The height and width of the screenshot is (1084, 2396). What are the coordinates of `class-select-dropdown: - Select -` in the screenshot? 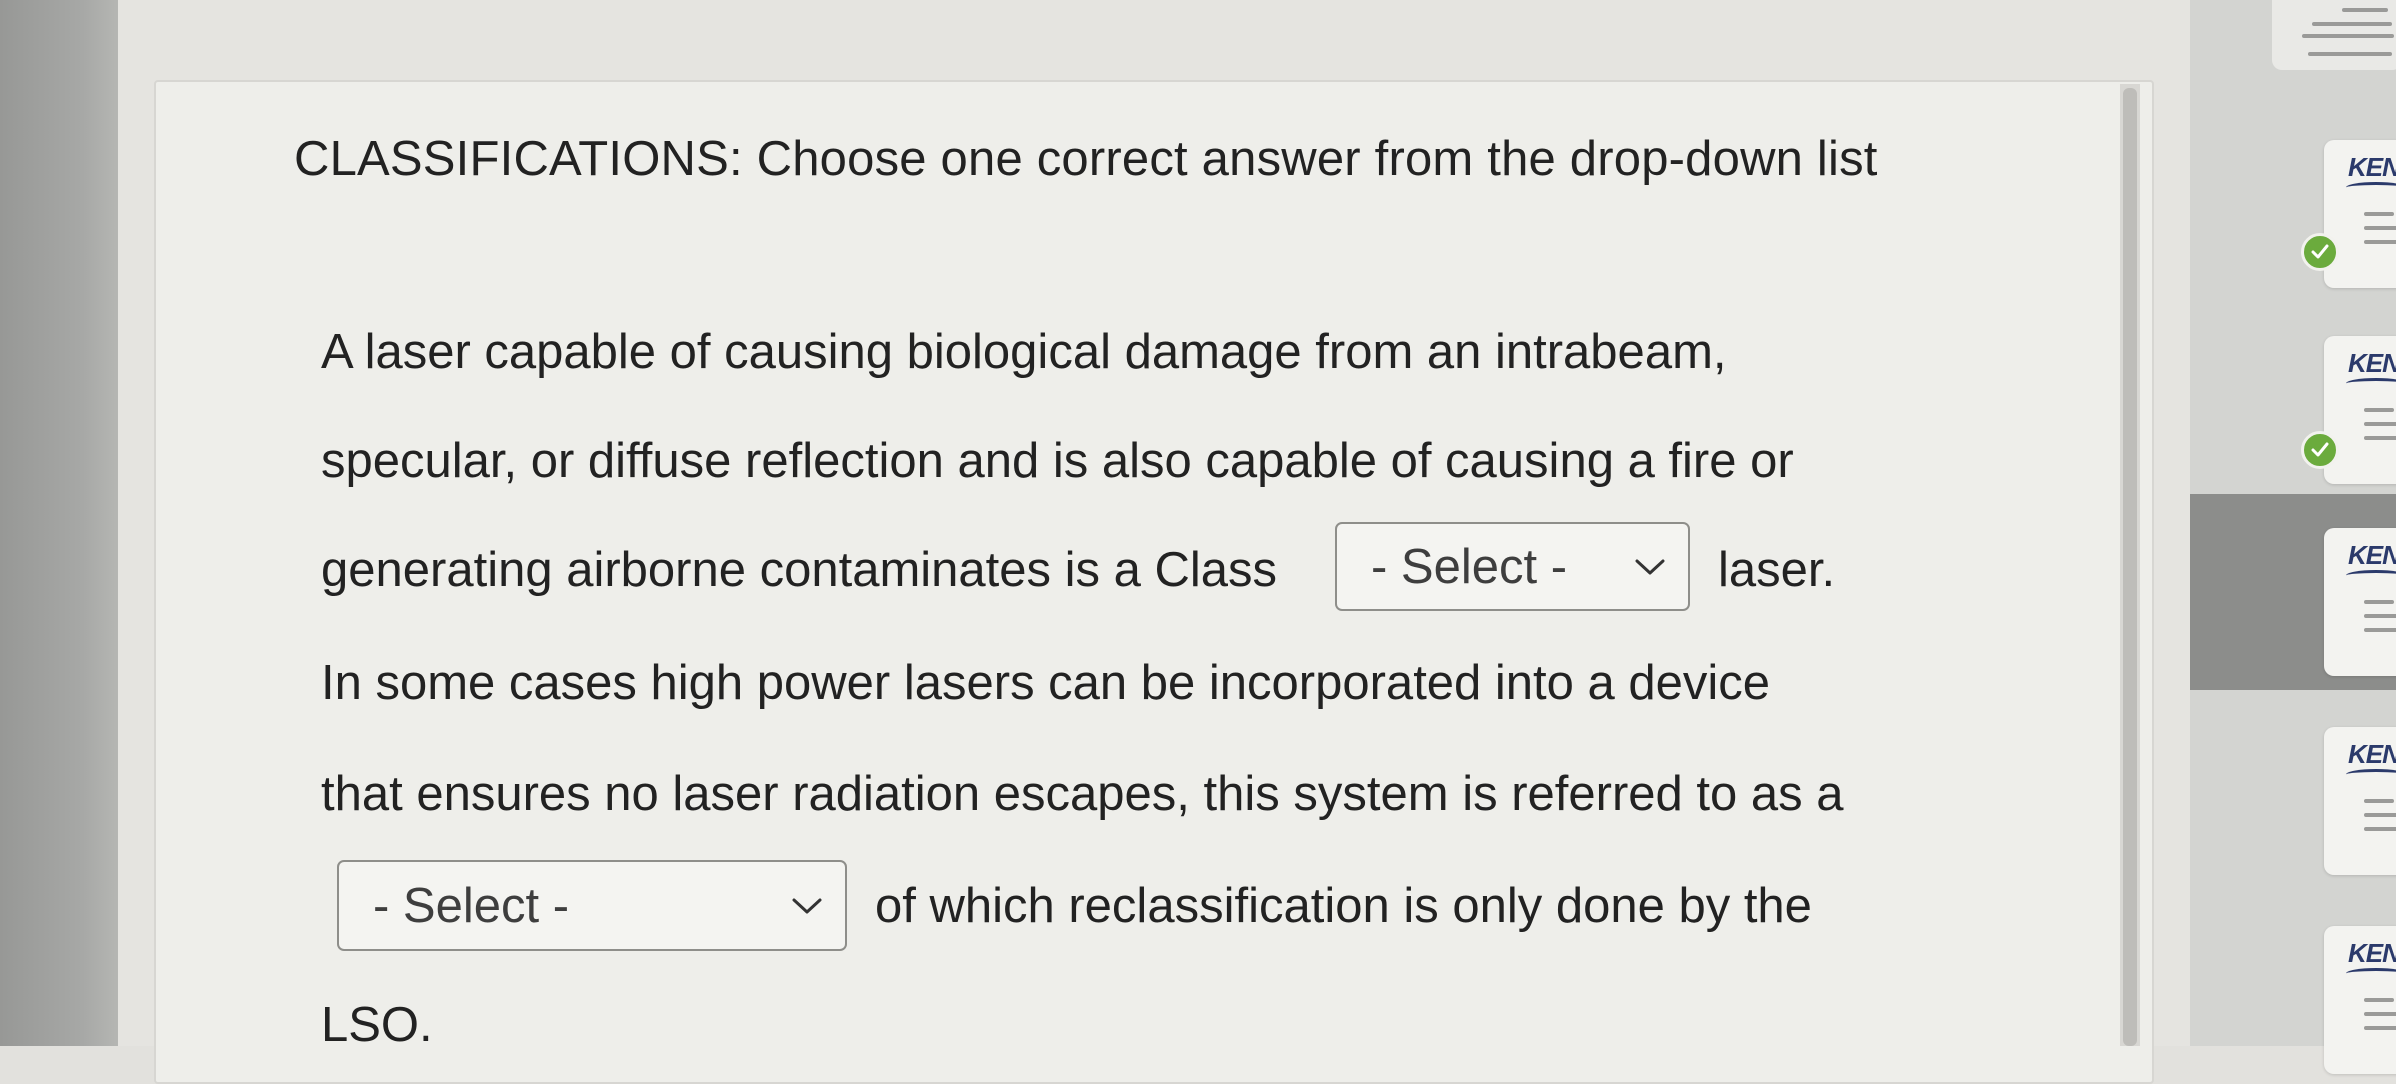 It's located at (1512, 566).